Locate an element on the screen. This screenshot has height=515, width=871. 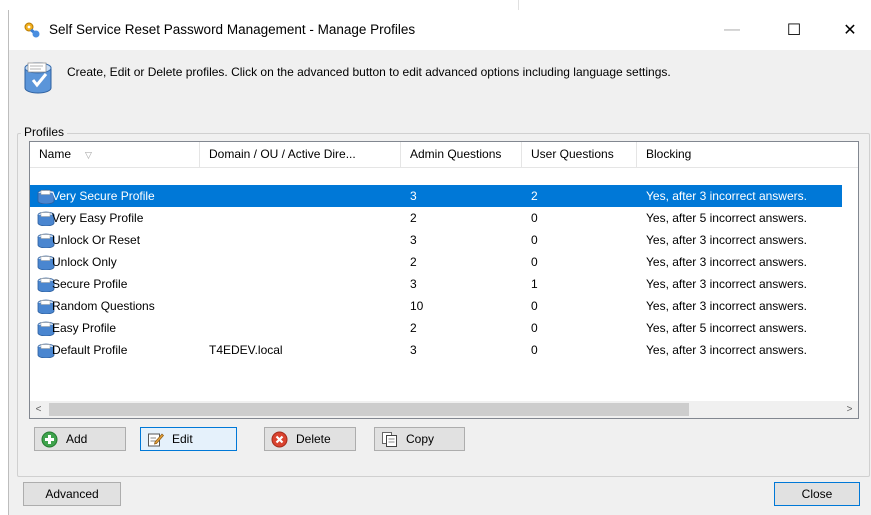
close-icon: ✕ is located at coordinates (850, 30).